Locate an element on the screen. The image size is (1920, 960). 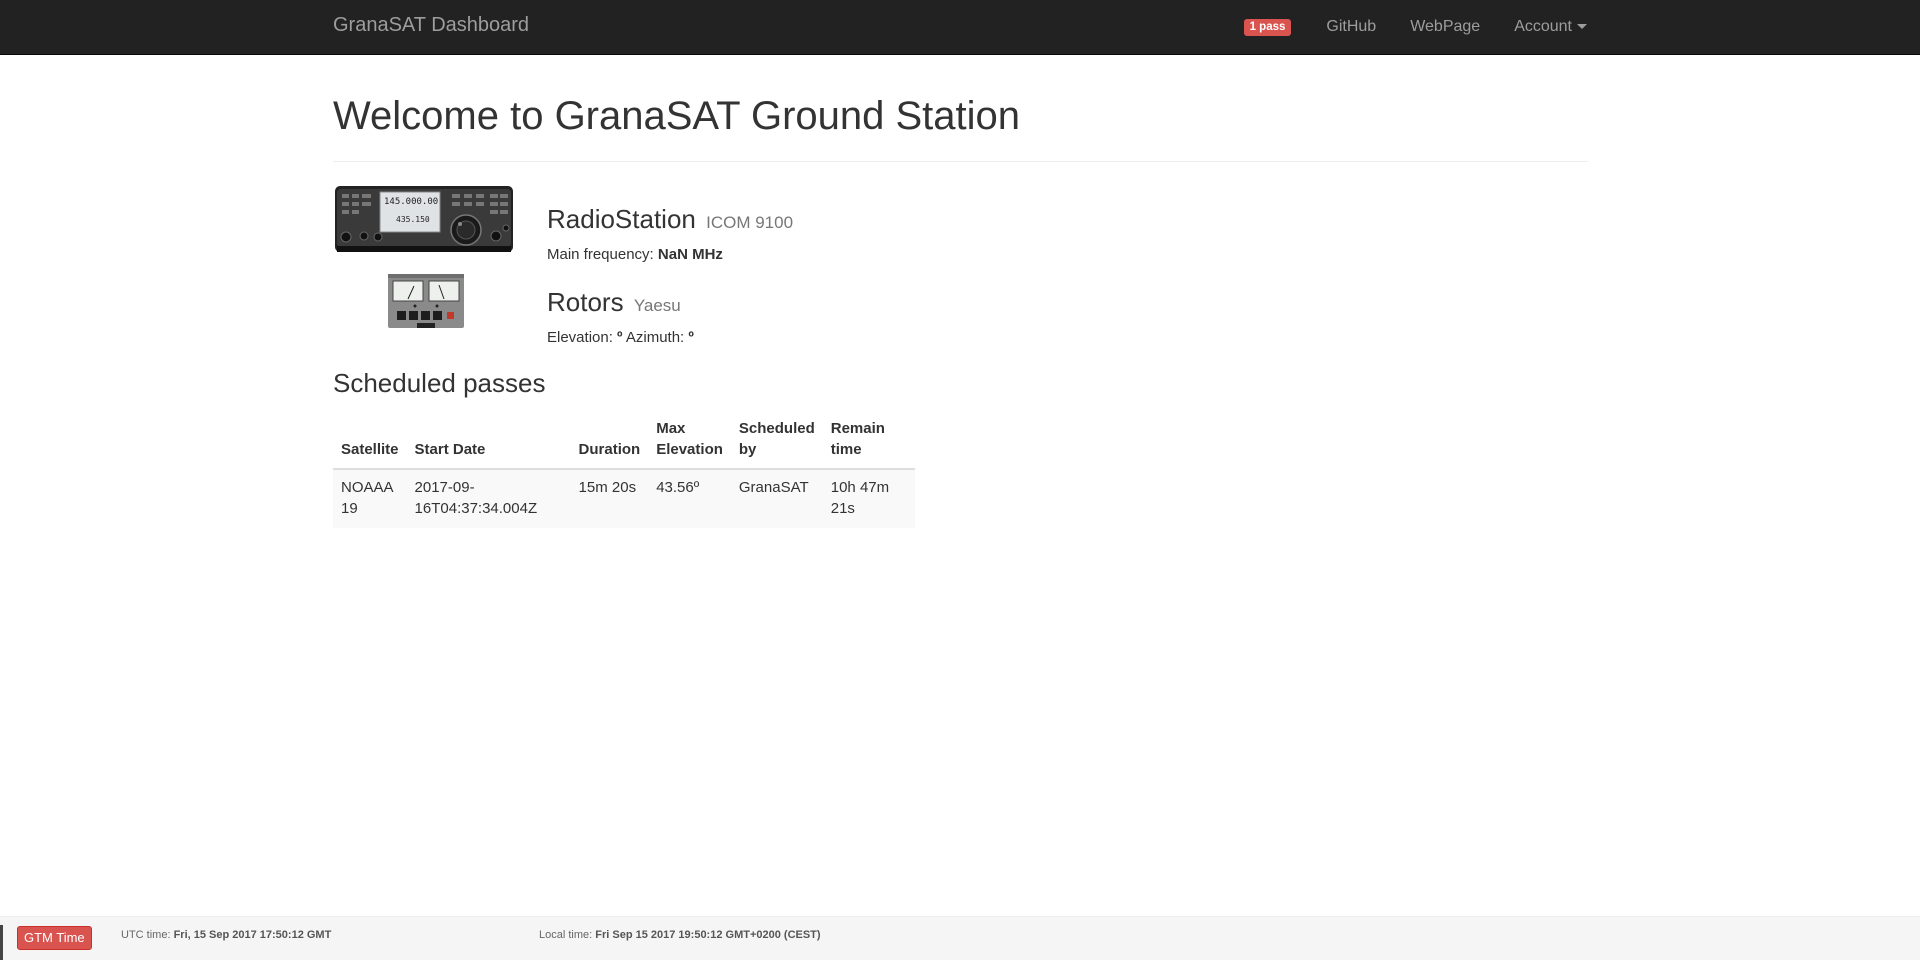
elevation-value: º is located at coordinates (620, 337).